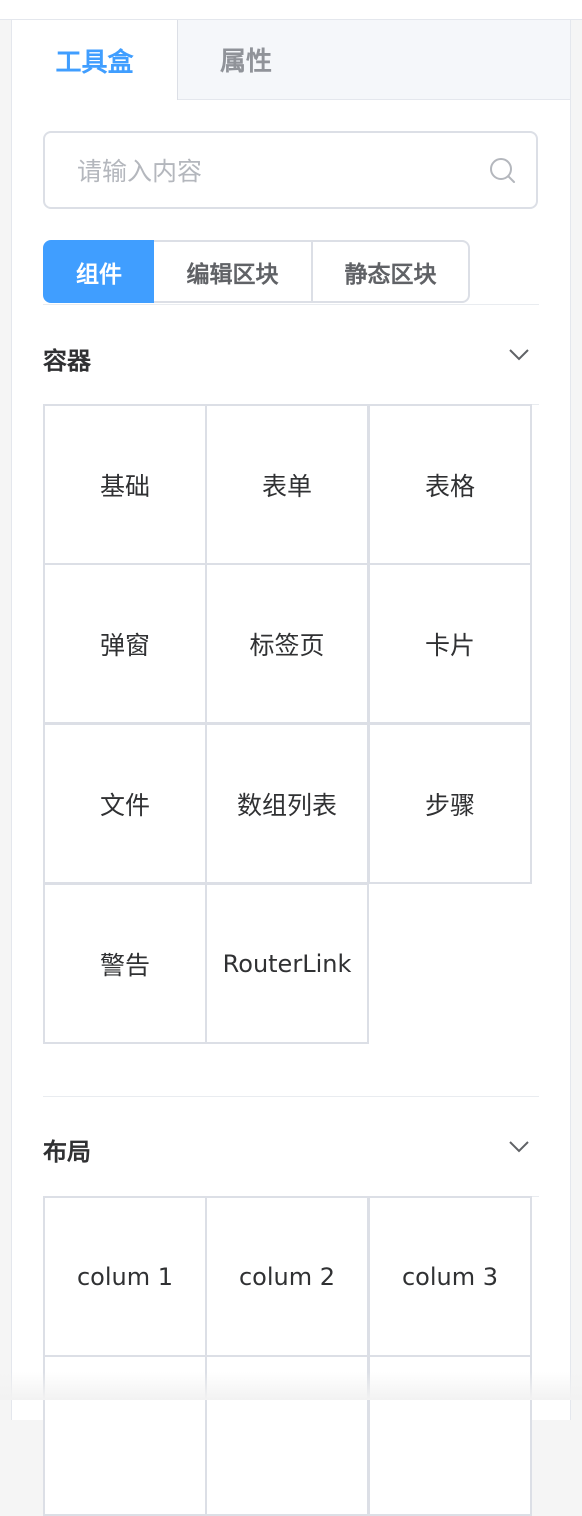 The image size is (582, 1516). Describe the element at coordinates (95, 60) in the screenshot. I see `tab-toolbox: 工具盒` at that location.